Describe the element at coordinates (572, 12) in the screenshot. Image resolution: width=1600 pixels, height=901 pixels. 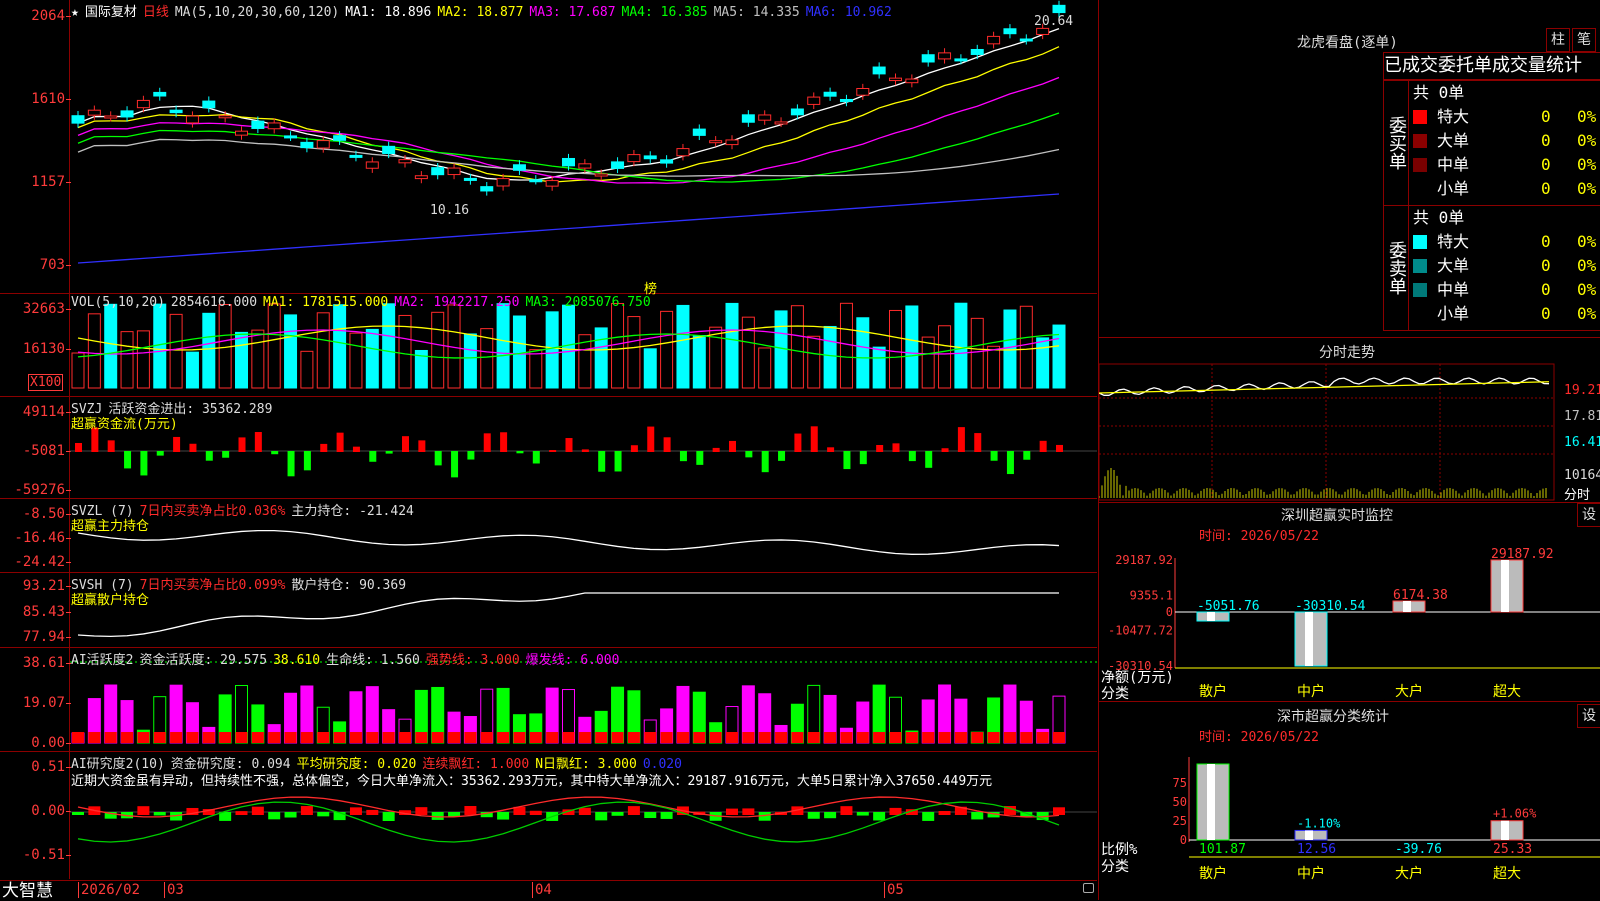
I see `ma3-value: MA3: 17.687` at that location.